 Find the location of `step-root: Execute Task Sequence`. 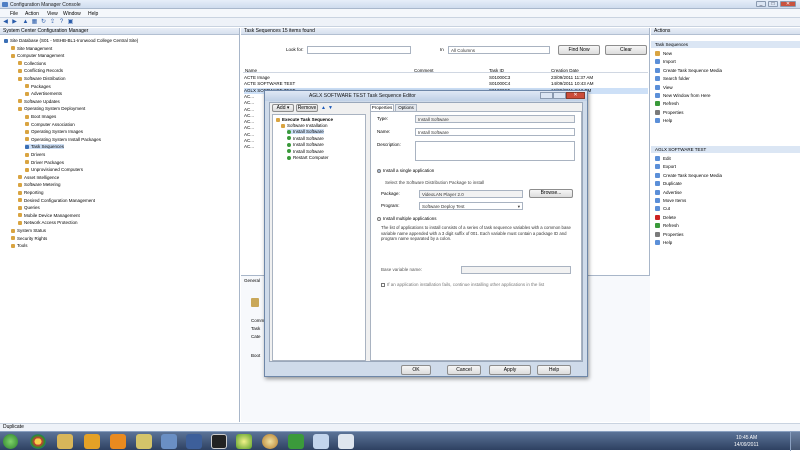

step-root: Execute Task Sequence is located at coordinates (304, 119).